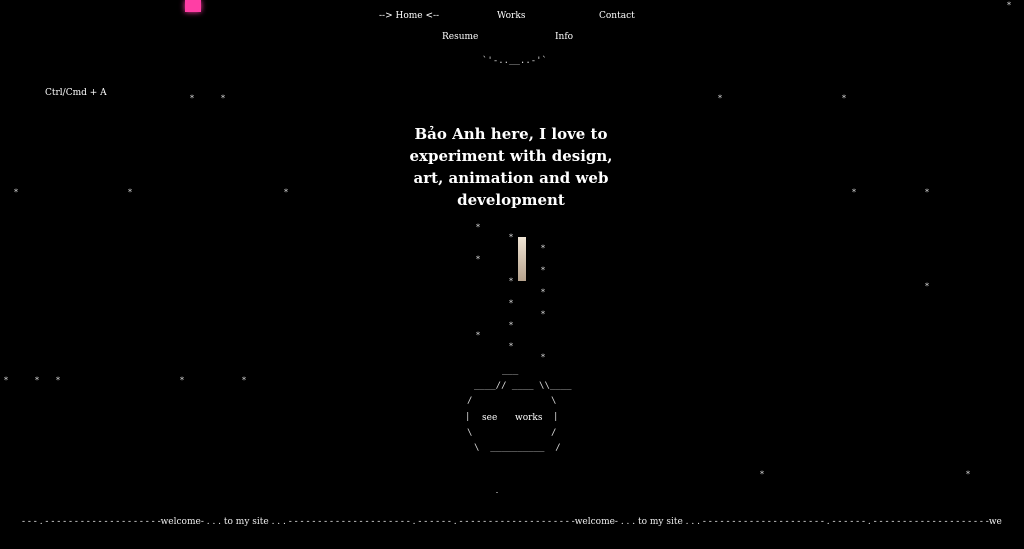 Image resolution: width=1024 pixels, height=549 pixels. What do you see at coordinates (523, 386) in the screenshot?
I see `pot-top: ____// ____ \\____` at bounding box center [523, 386].